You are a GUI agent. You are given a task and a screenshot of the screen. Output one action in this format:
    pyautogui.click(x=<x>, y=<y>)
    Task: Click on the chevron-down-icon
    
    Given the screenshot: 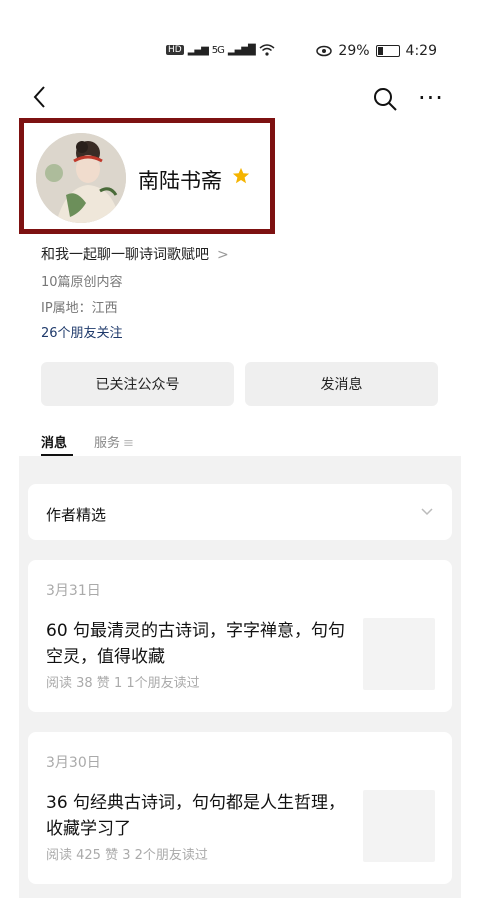 What is the action you would take?
    pyautogui.click(x=427, y=512)
    